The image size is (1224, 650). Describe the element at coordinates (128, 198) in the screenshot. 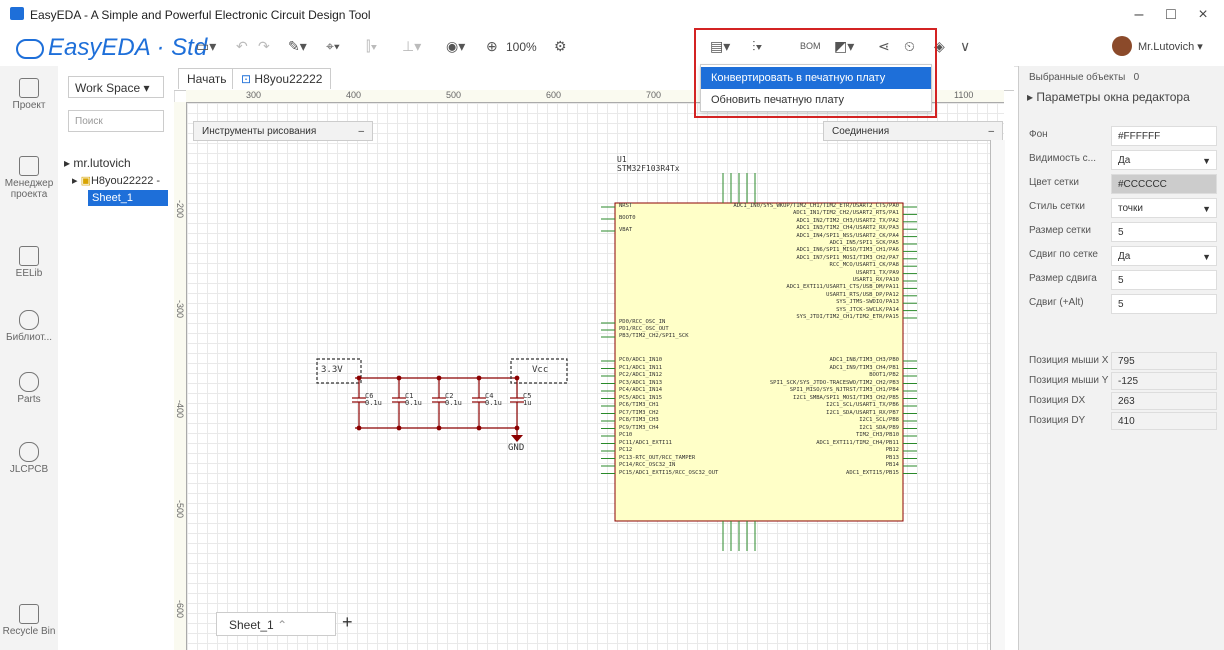

I see `tree-sheet: Sheet_1` at that location.